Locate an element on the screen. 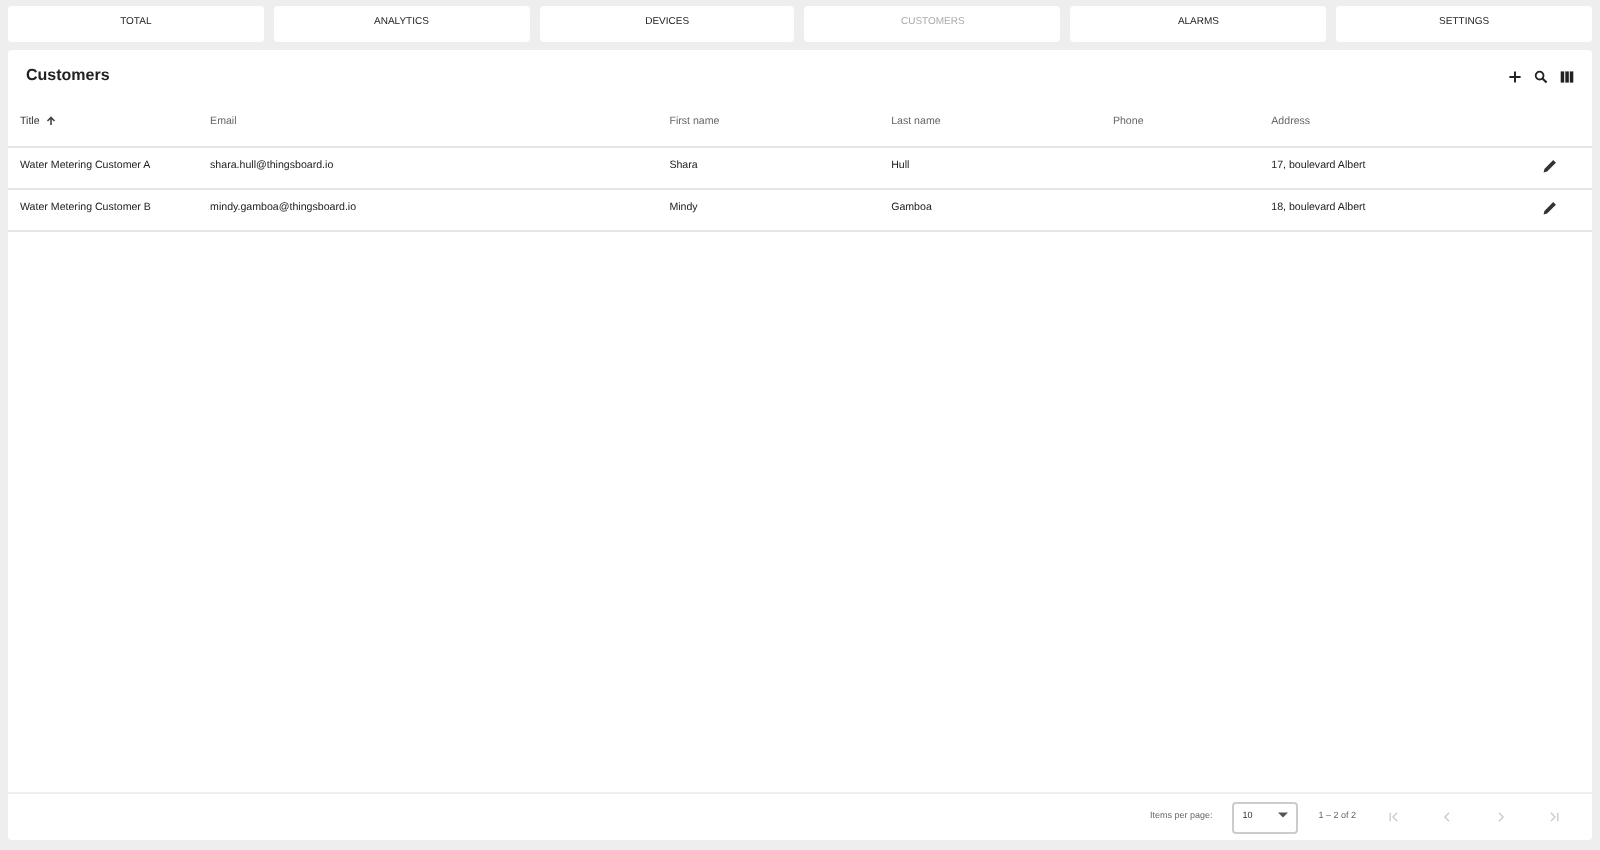  table-title: Customers is located at coordinates (68, 76).